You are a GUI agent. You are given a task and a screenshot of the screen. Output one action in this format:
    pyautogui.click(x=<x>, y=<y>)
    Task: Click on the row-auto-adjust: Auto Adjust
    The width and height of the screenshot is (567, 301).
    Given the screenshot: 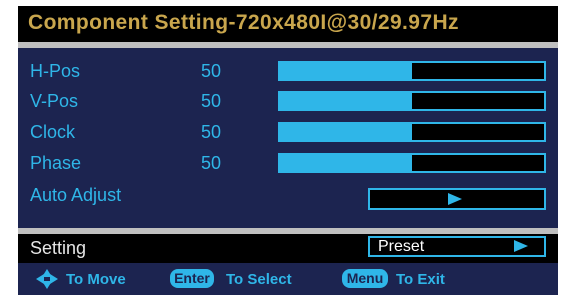 What is the action you would take?
    pyautogui.click(x=288, y=199)
    